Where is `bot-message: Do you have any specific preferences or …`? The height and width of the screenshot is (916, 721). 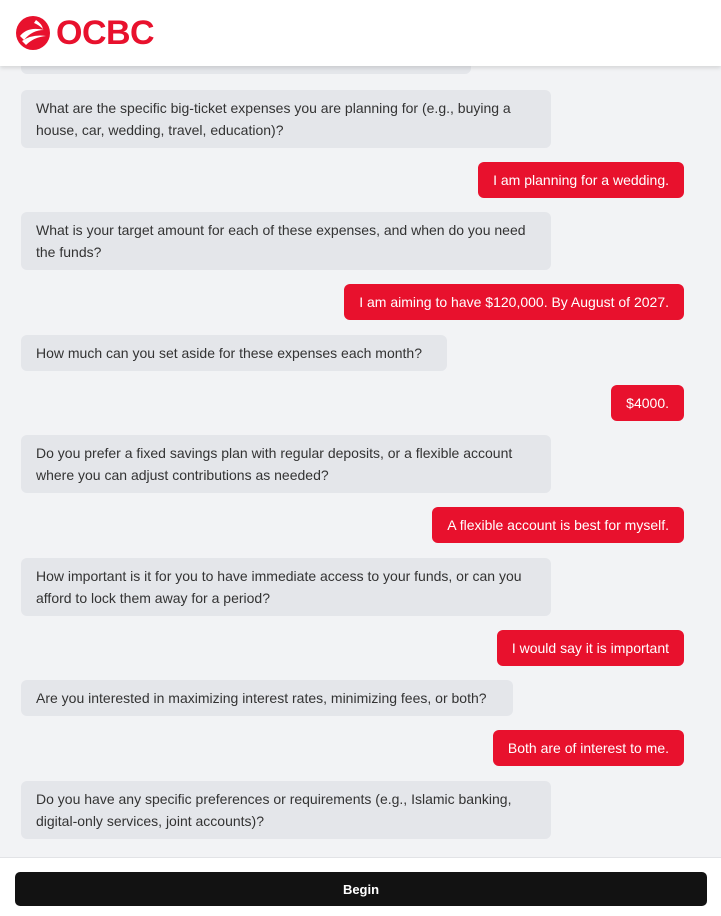 bot-message: Do you have any specific preferences or … is located at coordinates (286, 810).